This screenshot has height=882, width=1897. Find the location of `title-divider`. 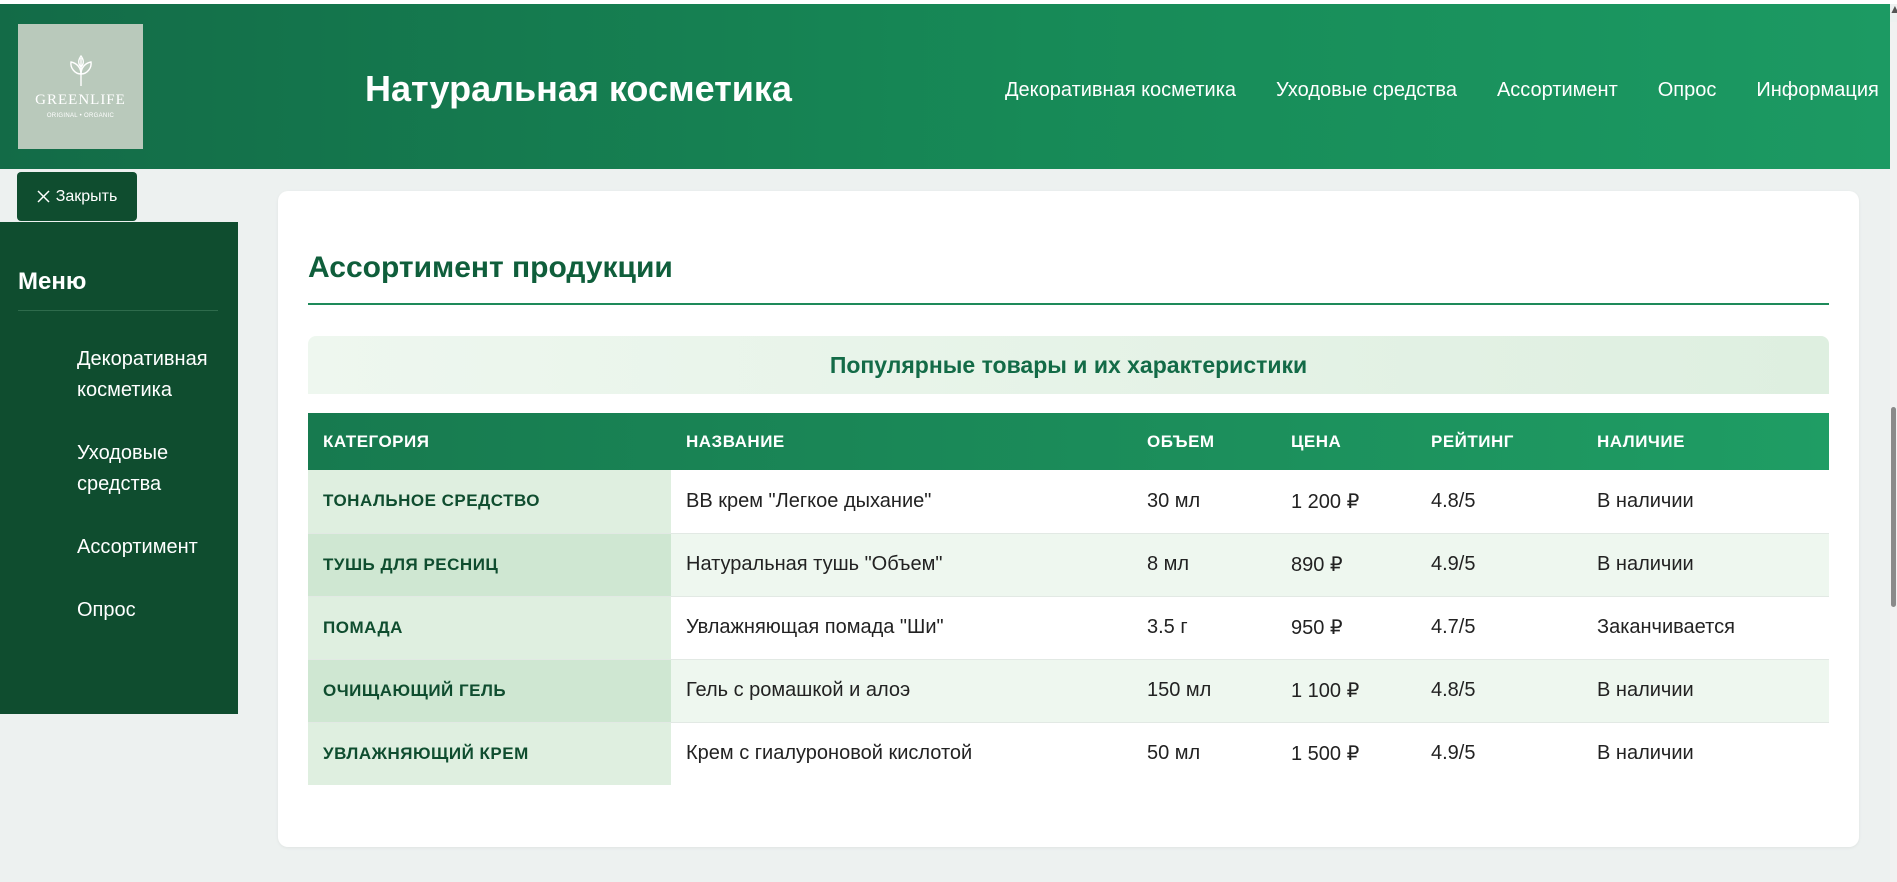

title-divider is located at coordinates (1068, 304).